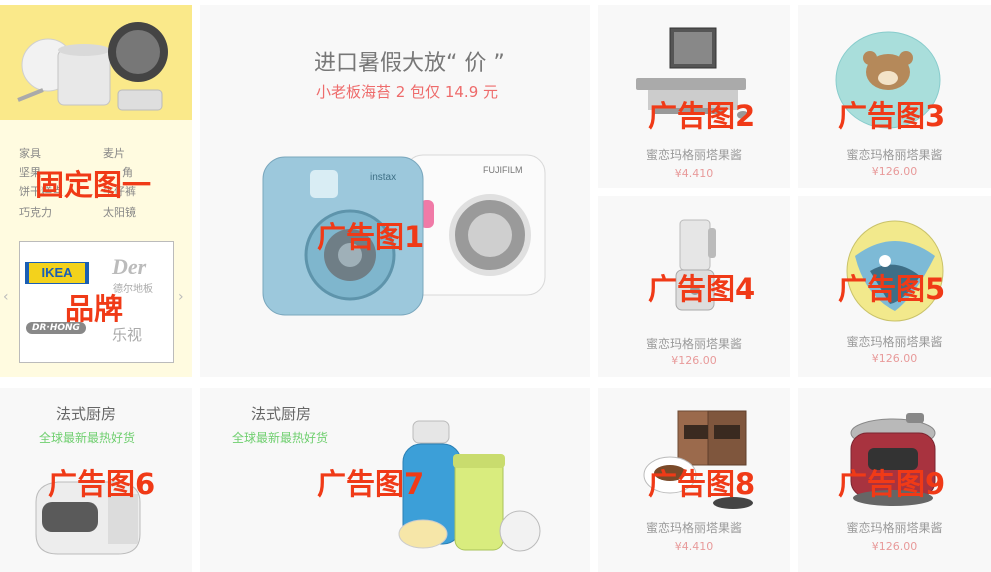 The height and width of the screenshot is (572, 991). I want to click on brand-name: IKEA, so click(57, 273).